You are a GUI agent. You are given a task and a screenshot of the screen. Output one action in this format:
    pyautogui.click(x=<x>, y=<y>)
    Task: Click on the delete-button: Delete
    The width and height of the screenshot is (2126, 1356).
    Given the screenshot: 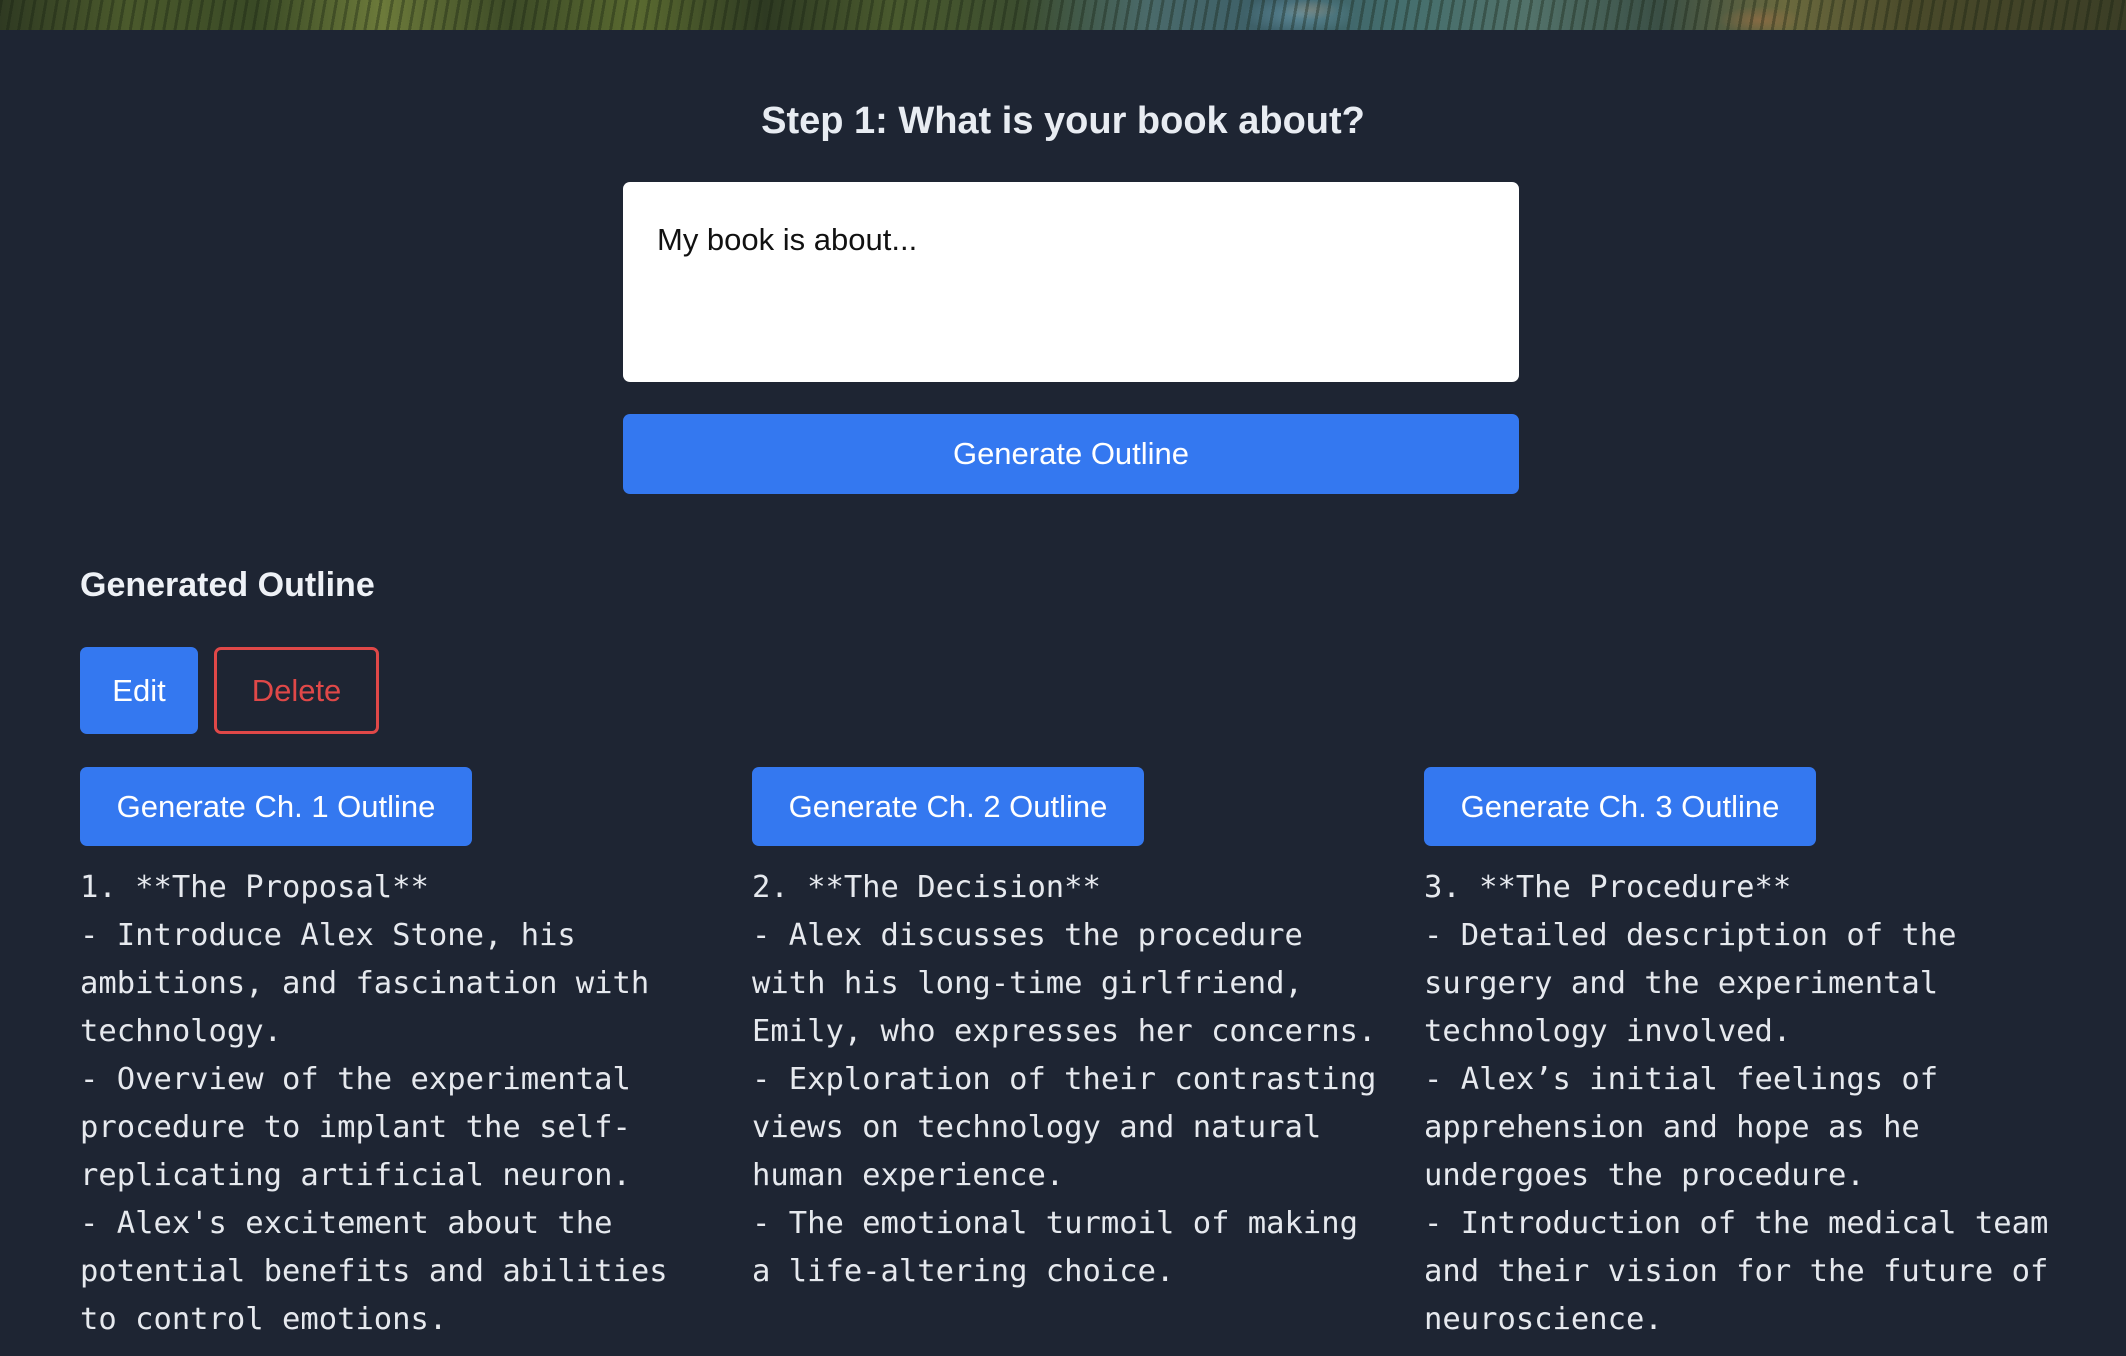 What is the action you would take?
    pyautogui.click(x=296, y=690)
    